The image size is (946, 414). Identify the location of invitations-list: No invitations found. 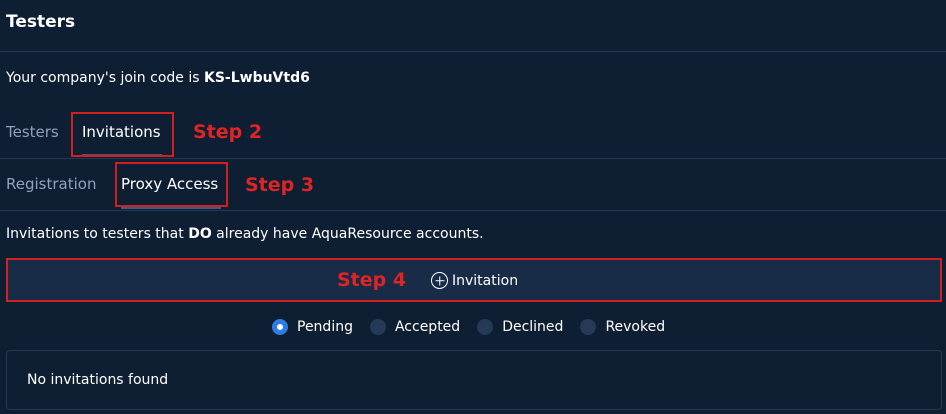
(474, 380).